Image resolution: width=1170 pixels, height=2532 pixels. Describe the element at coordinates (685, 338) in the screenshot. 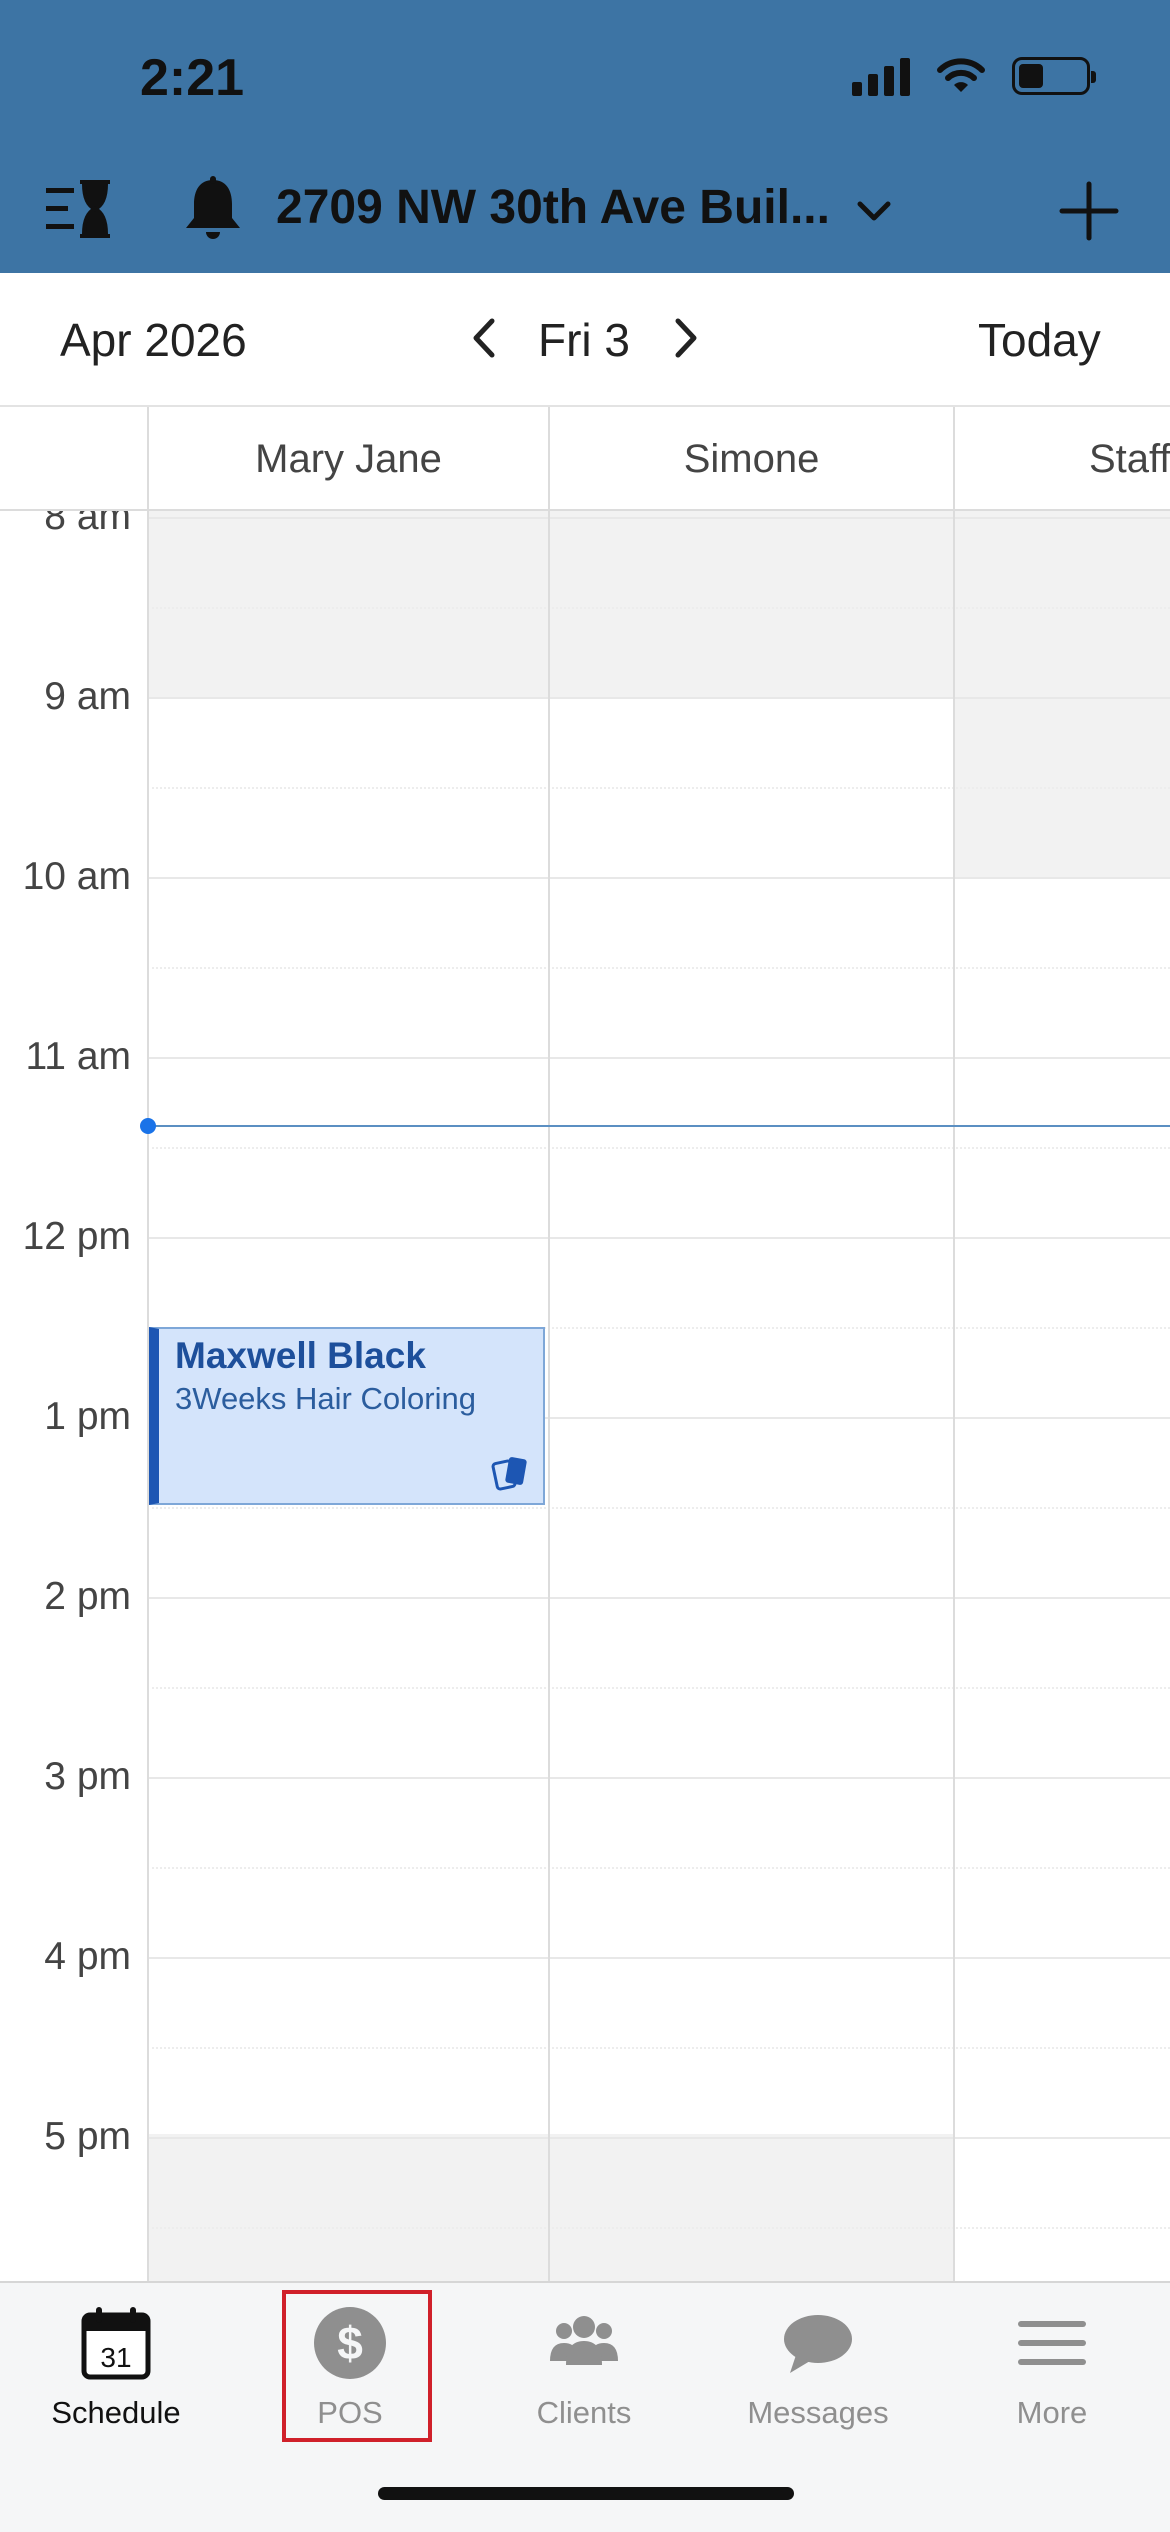

I see `chevron-right-icon` at that location.